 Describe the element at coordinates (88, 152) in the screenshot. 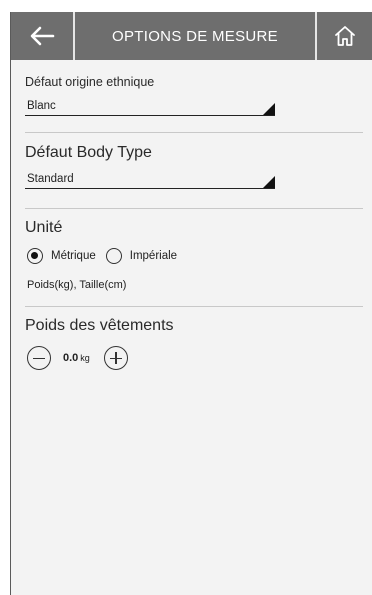

I see `body-type-label: Défaut Body Type` at that location.